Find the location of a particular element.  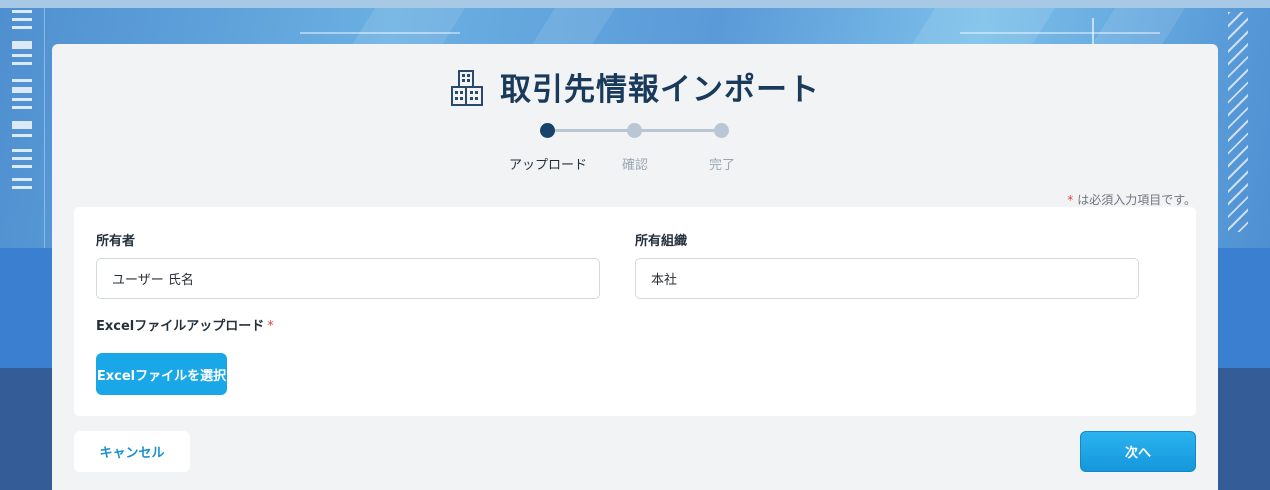

background-cross is located at coordinates (1093, 32).